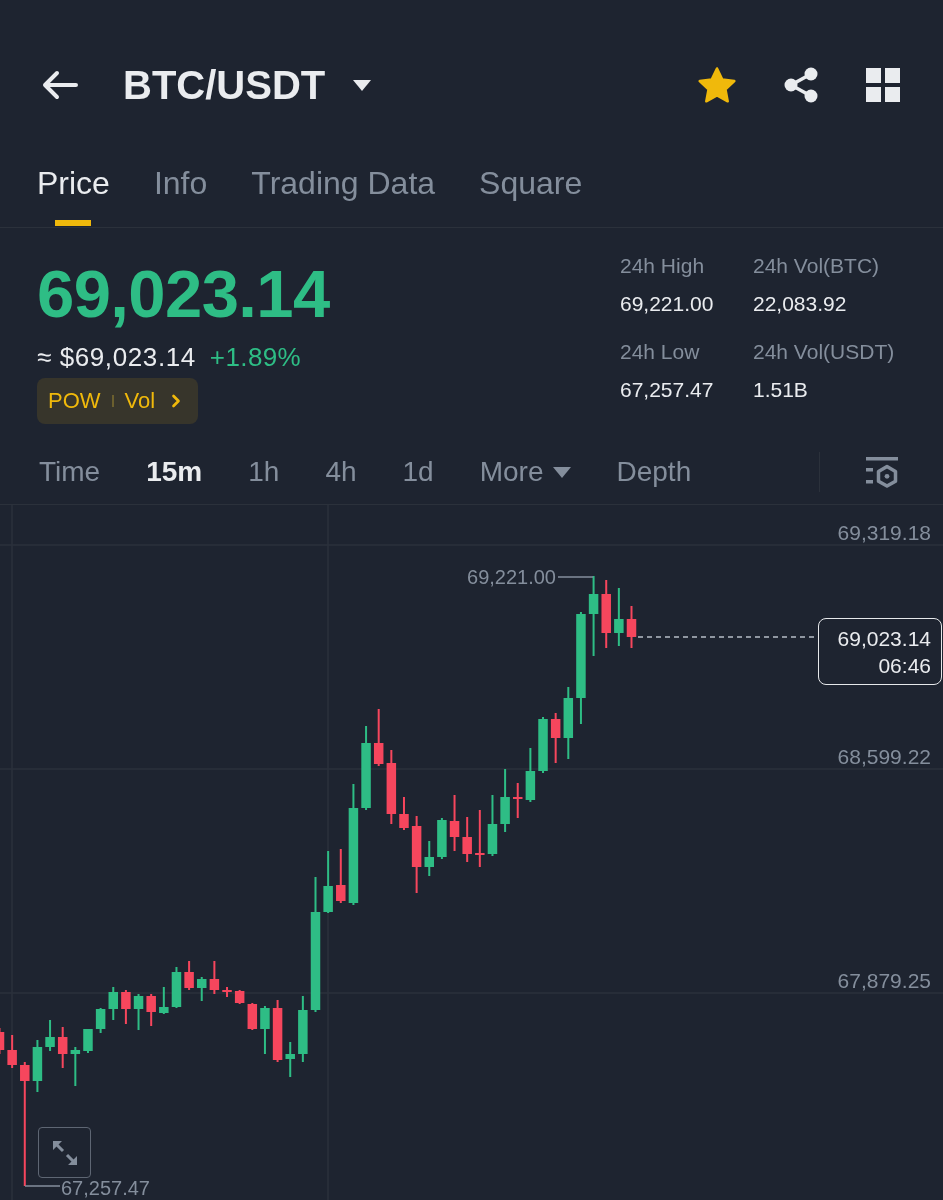 The height and width of the screenshot is (1200, 943). Describe the element at coordinates (824, 352) in the screenshot. I see `stat-label: 24h Vol(USDT)` at that location.